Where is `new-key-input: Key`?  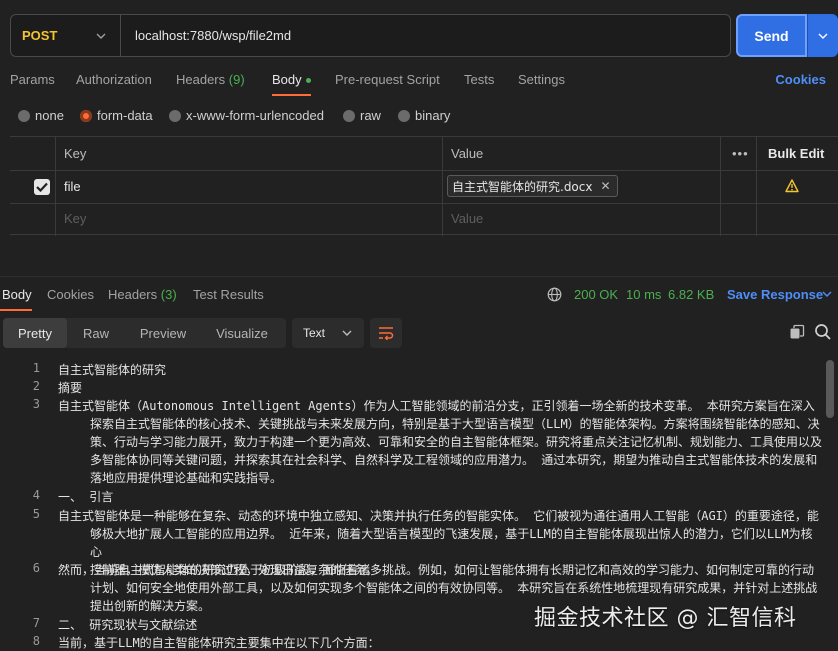
new-key-input: Key is located at coordinates (75, 218).